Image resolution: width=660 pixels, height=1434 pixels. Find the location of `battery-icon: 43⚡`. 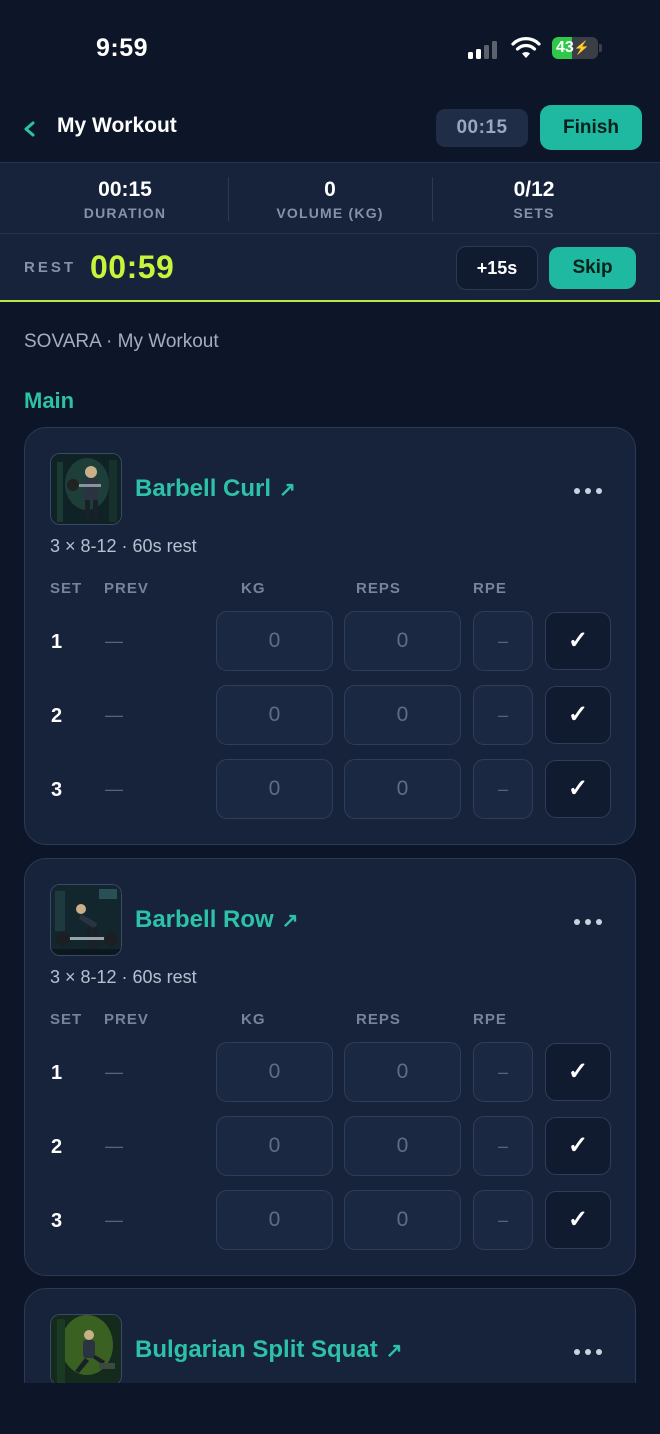

battery-icon: 43⚡ is located at coordinates (575, 48).